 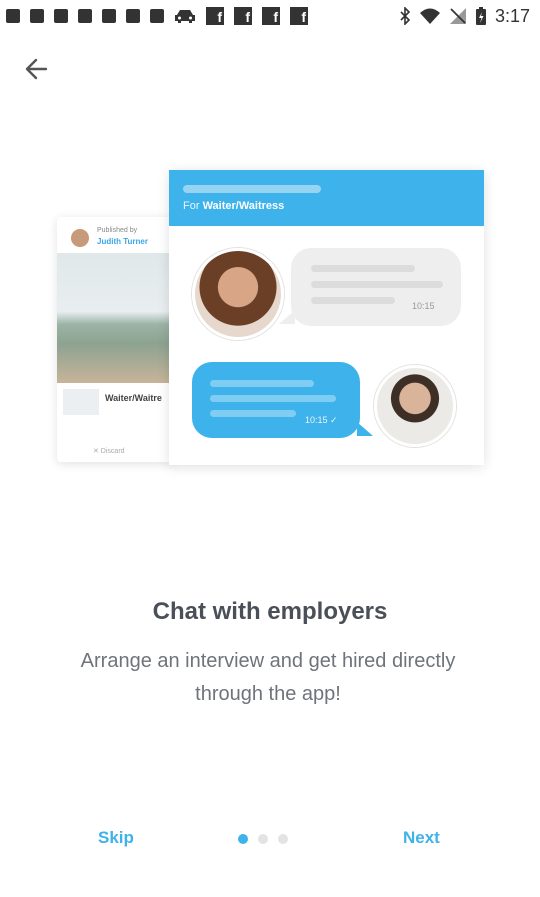 I want to click on sent-message-bubble, so click(x=276, y=400).